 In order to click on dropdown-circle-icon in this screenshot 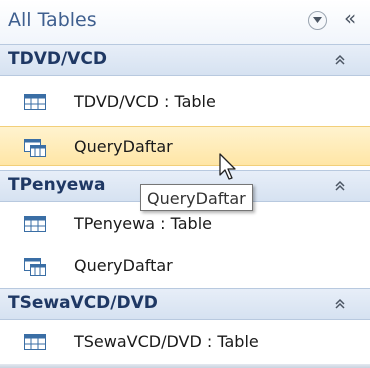, I will do `click(317, 20)`.